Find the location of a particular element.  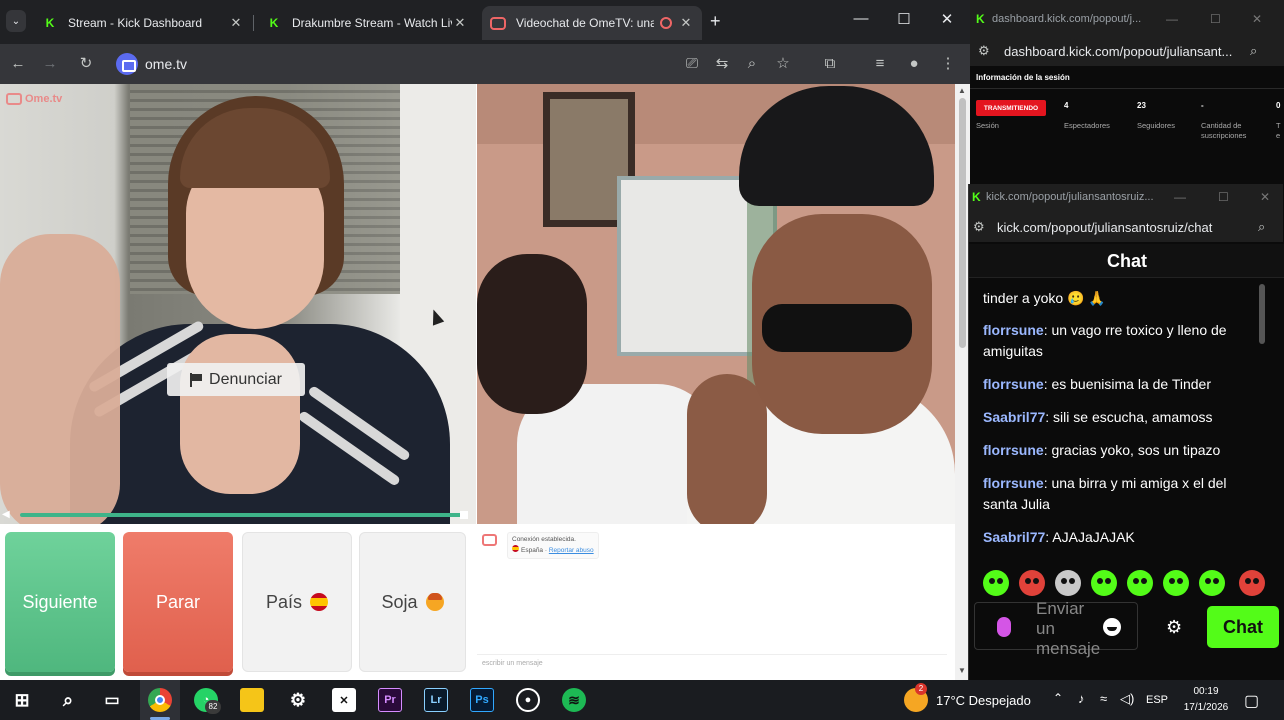

settings-icon: ⚙ is located at coordinates (298, 700).